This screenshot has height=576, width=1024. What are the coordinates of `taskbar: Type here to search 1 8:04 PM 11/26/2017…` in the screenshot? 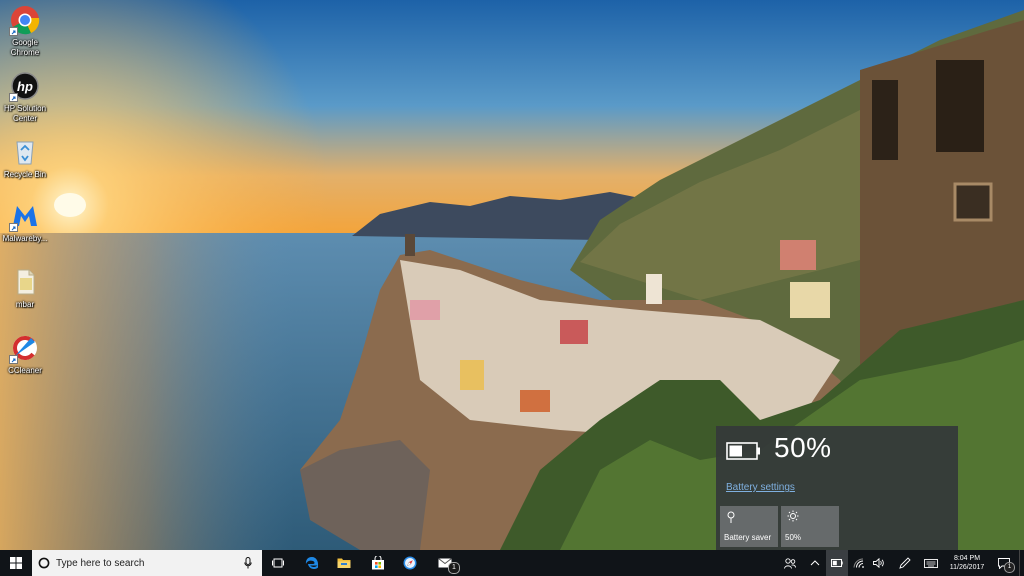 It's located at (512, 563).